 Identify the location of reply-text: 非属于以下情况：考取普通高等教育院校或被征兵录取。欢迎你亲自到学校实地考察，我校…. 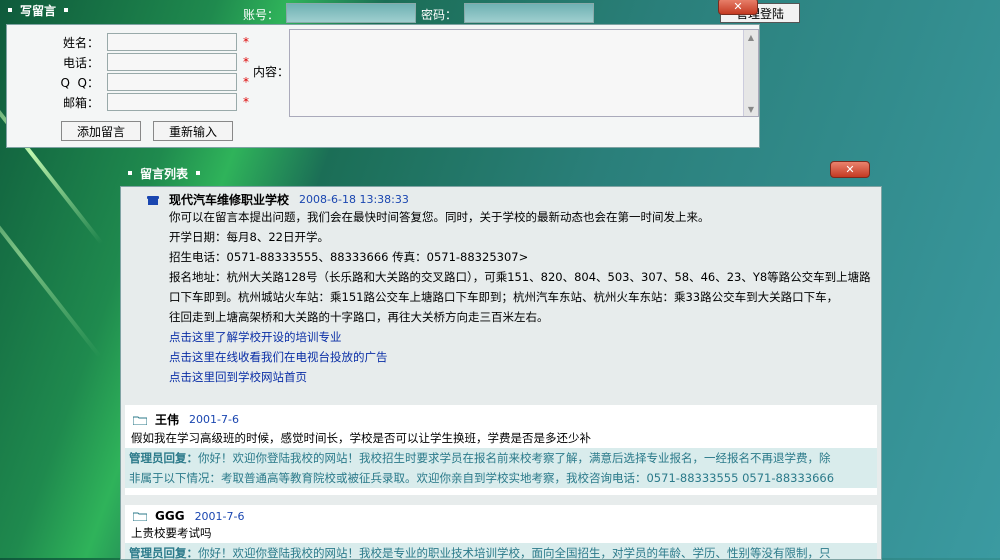
(482, 478).